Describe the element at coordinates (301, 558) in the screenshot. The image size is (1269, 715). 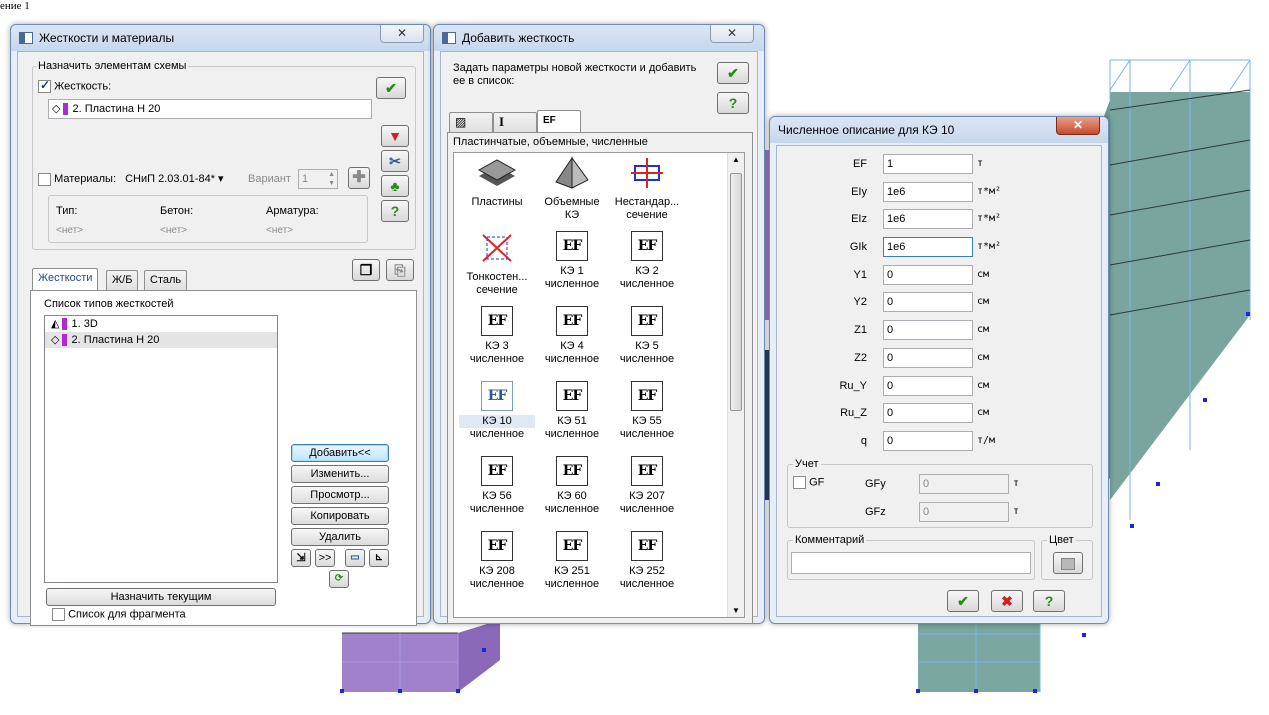
I see `select-arrow-icon: ⇲` at that location.